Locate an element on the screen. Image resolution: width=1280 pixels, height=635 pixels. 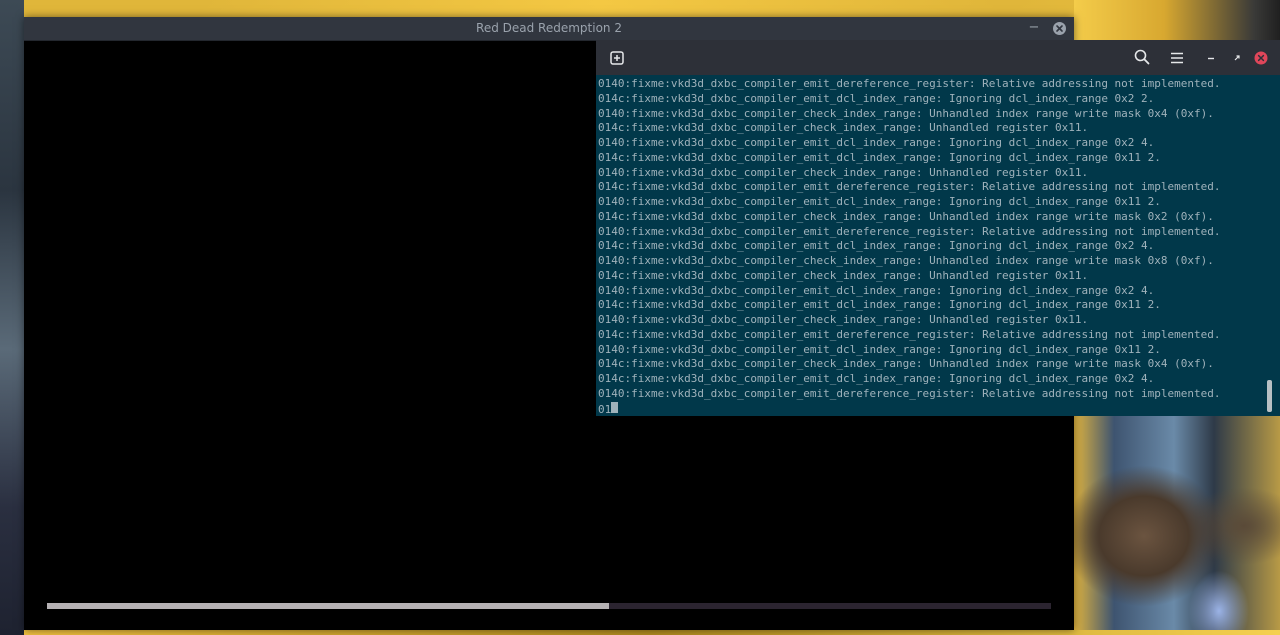
wallpaper-bottom-right is located at coordinates (1177, 525).